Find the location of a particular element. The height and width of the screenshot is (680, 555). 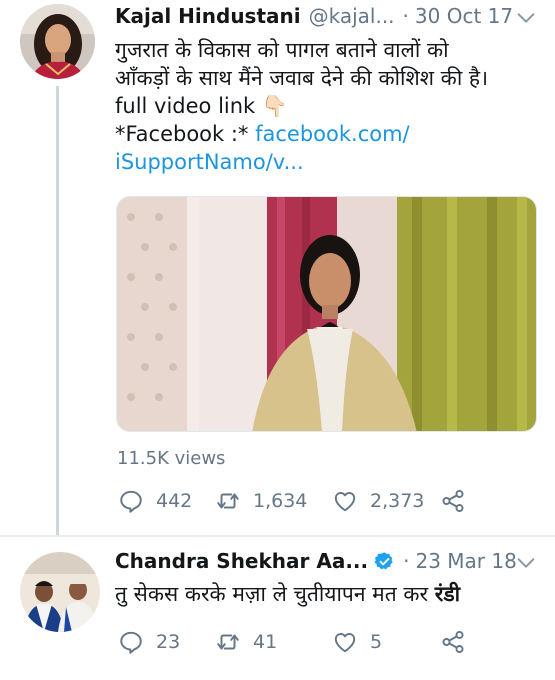

tweet-text-line: full video link 👇🏻 is located at coordinates (202, 106).